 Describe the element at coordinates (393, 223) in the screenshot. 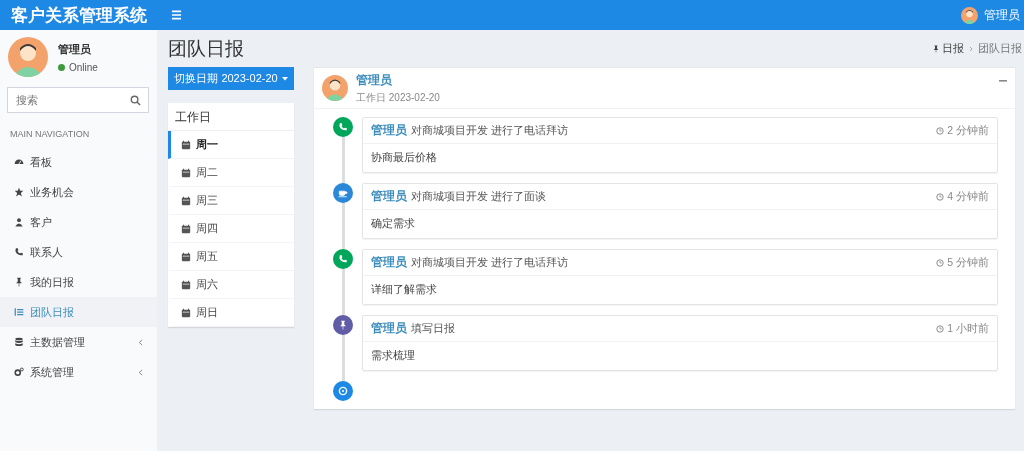

I see `activity-note: 确定需求` at that location.